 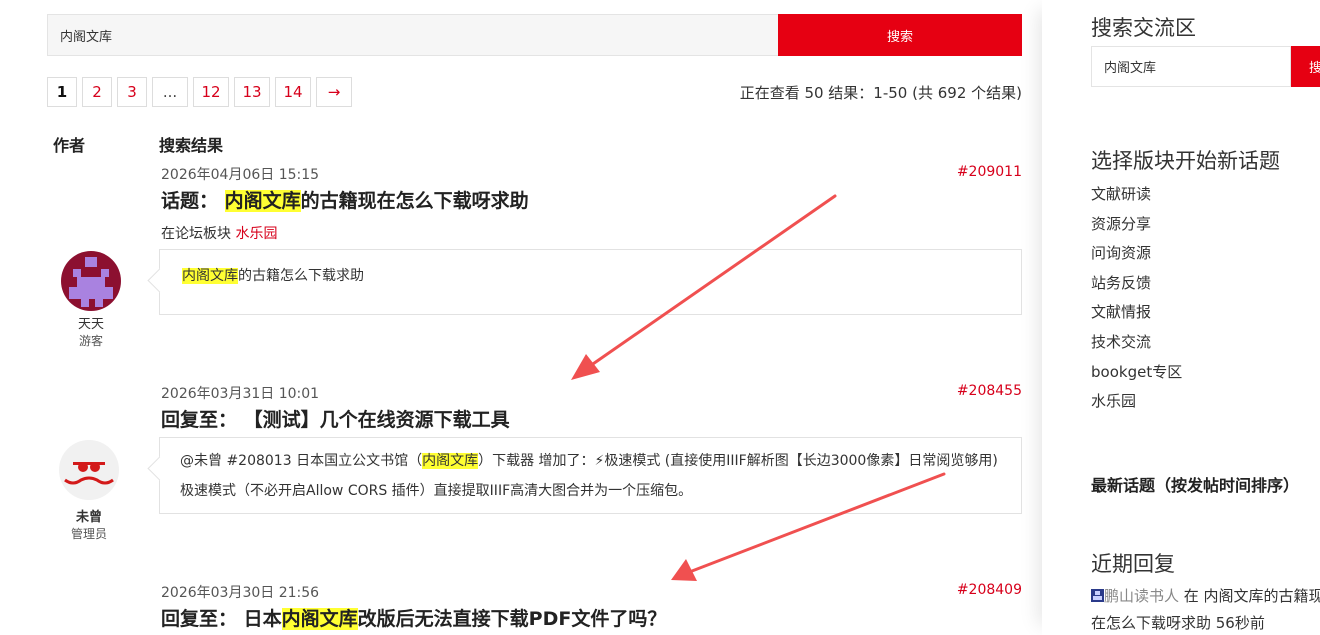 What do you see at coordinates (414, 201) in the screenshot?
I see `title-text: 的古籍现在怎么下载呀求助` at bounding box center [414, 201].